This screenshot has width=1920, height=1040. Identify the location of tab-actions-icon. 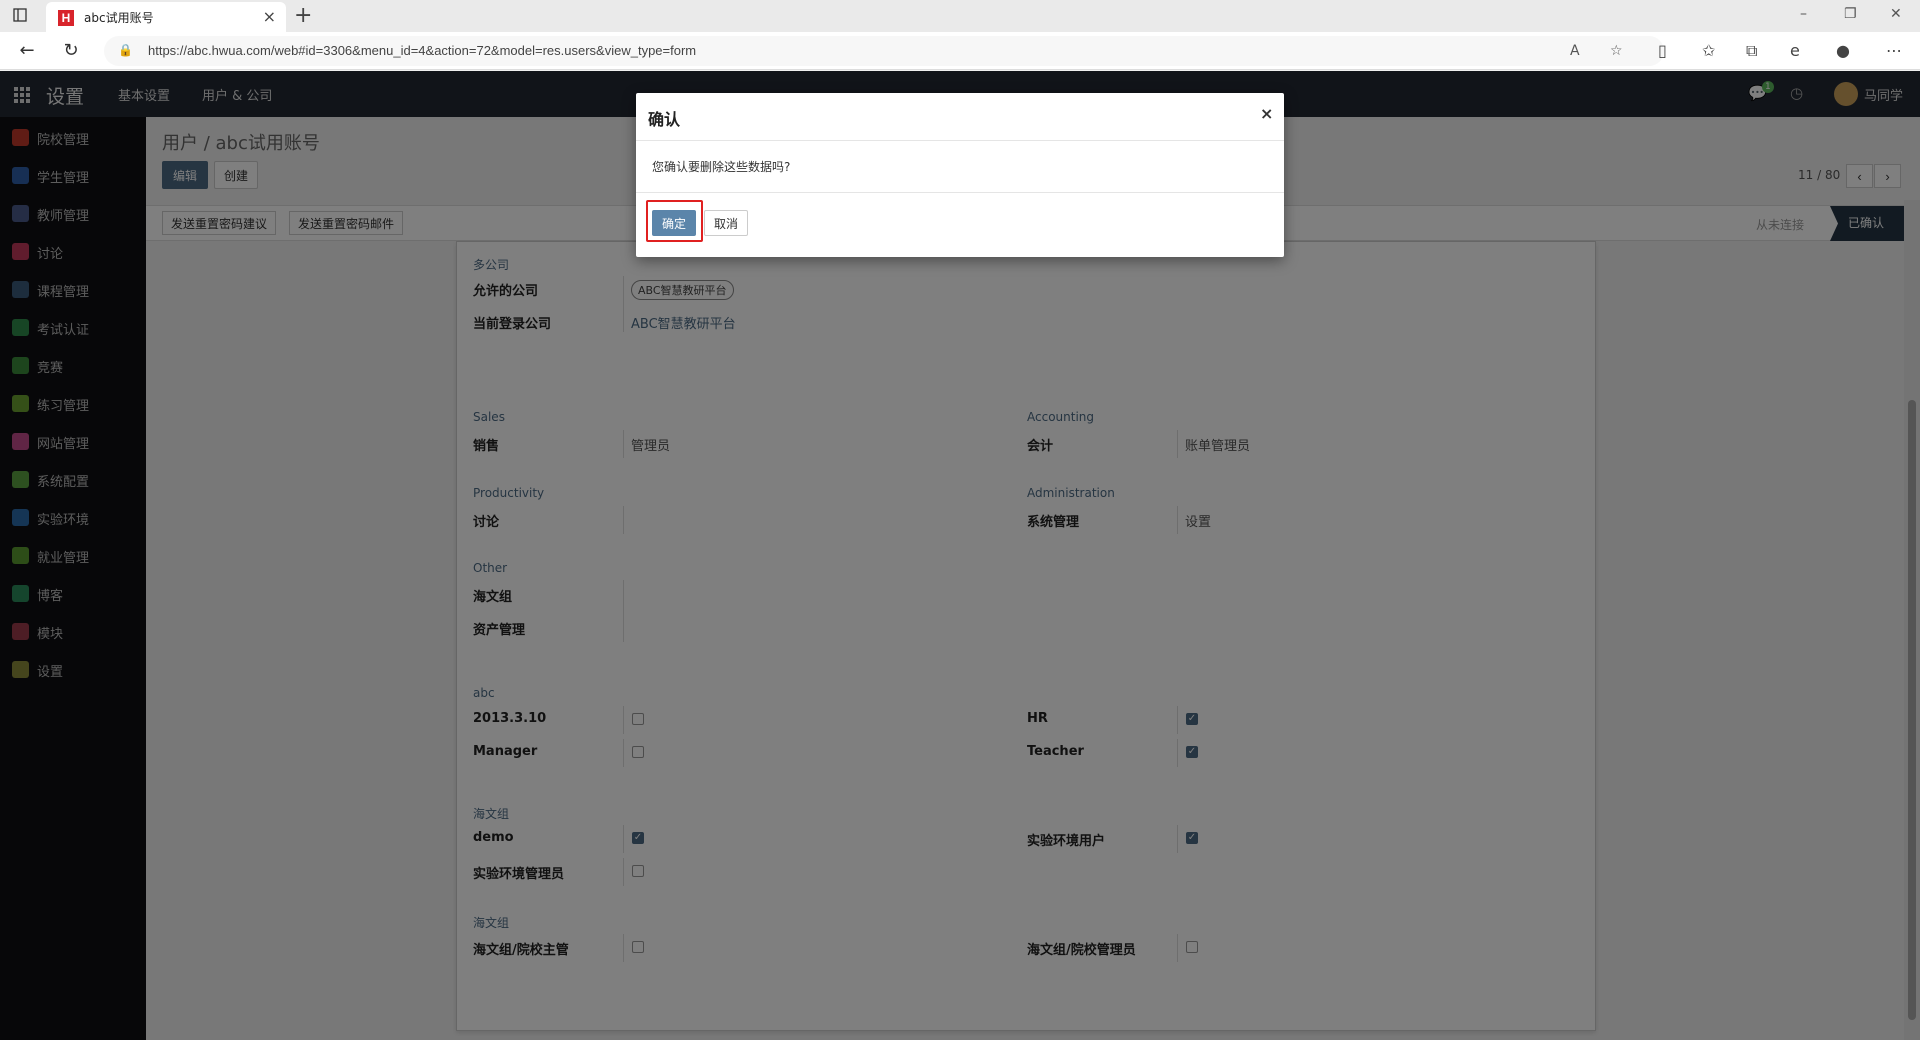
(21, 16).